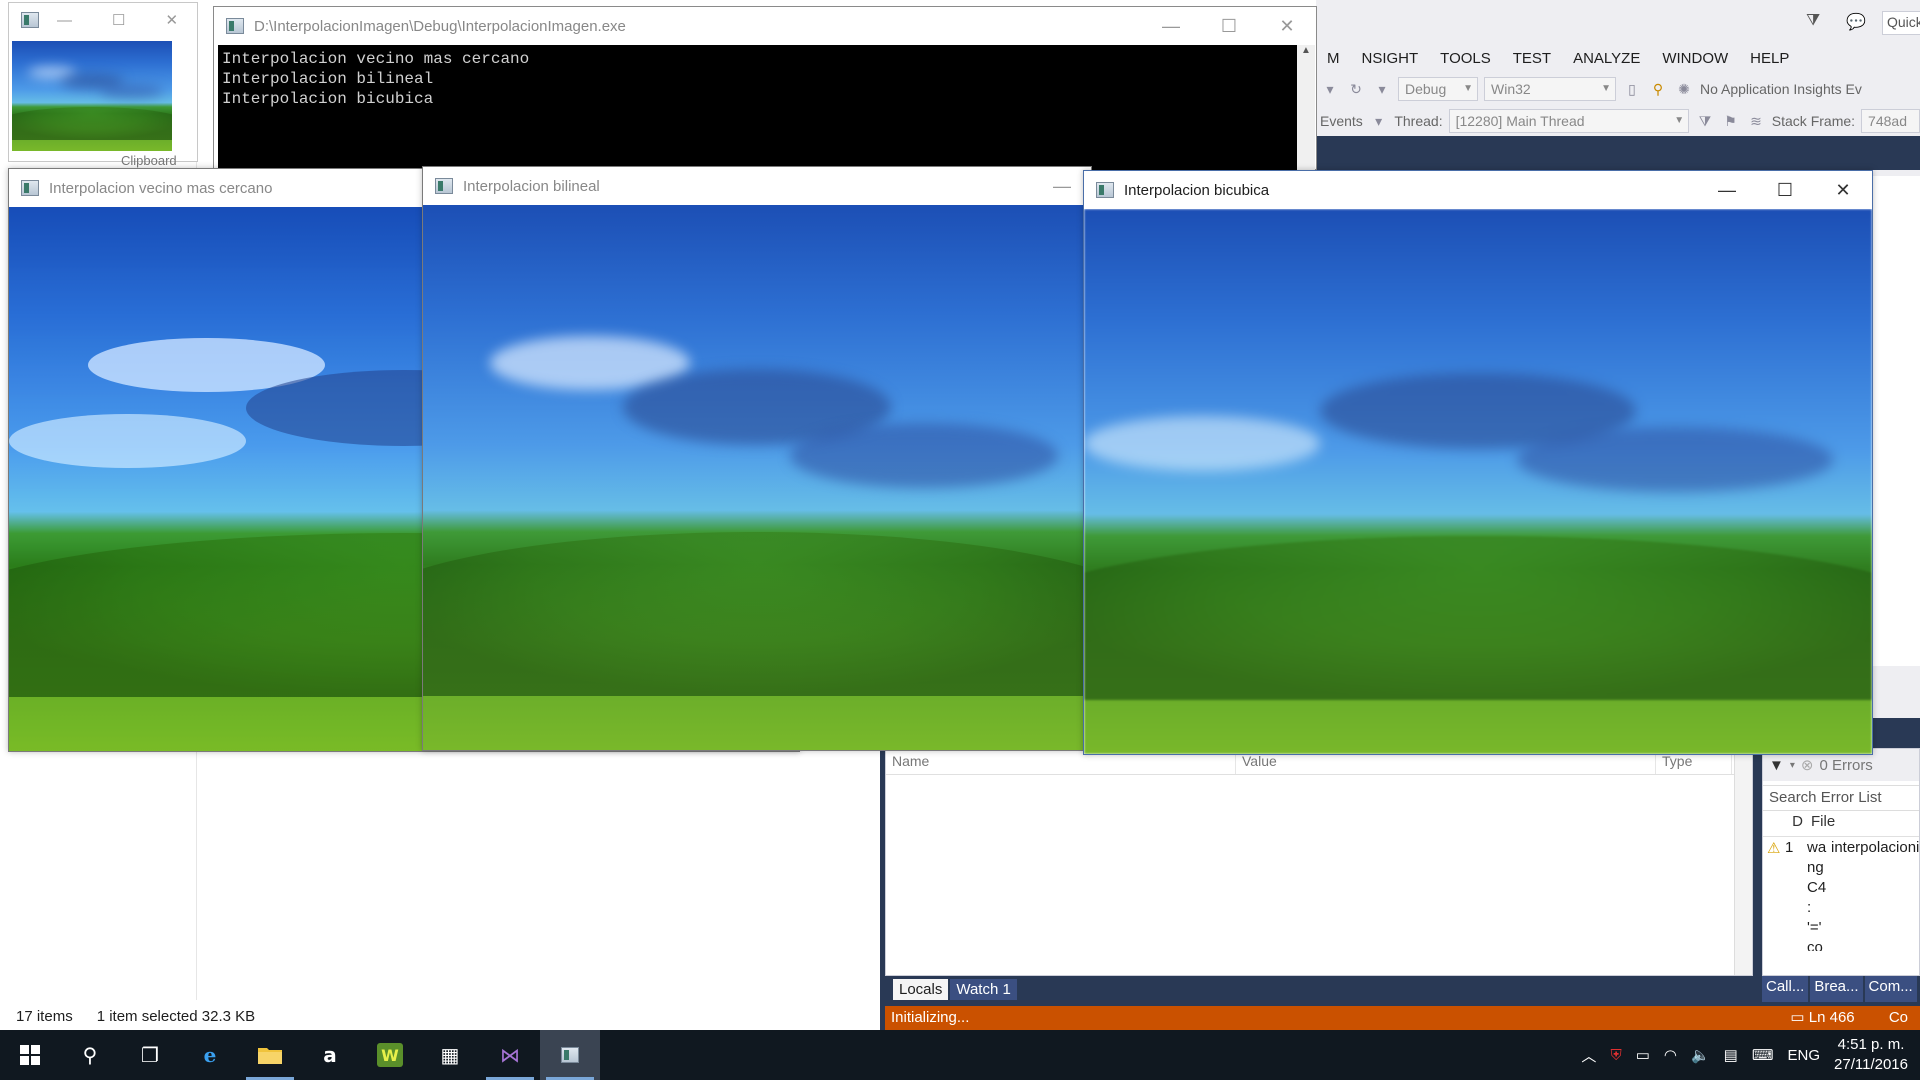 Image resolution: width=1920 pixels, height=1080 pixels. I want to click on menu-m: M, so click(1333, 58).